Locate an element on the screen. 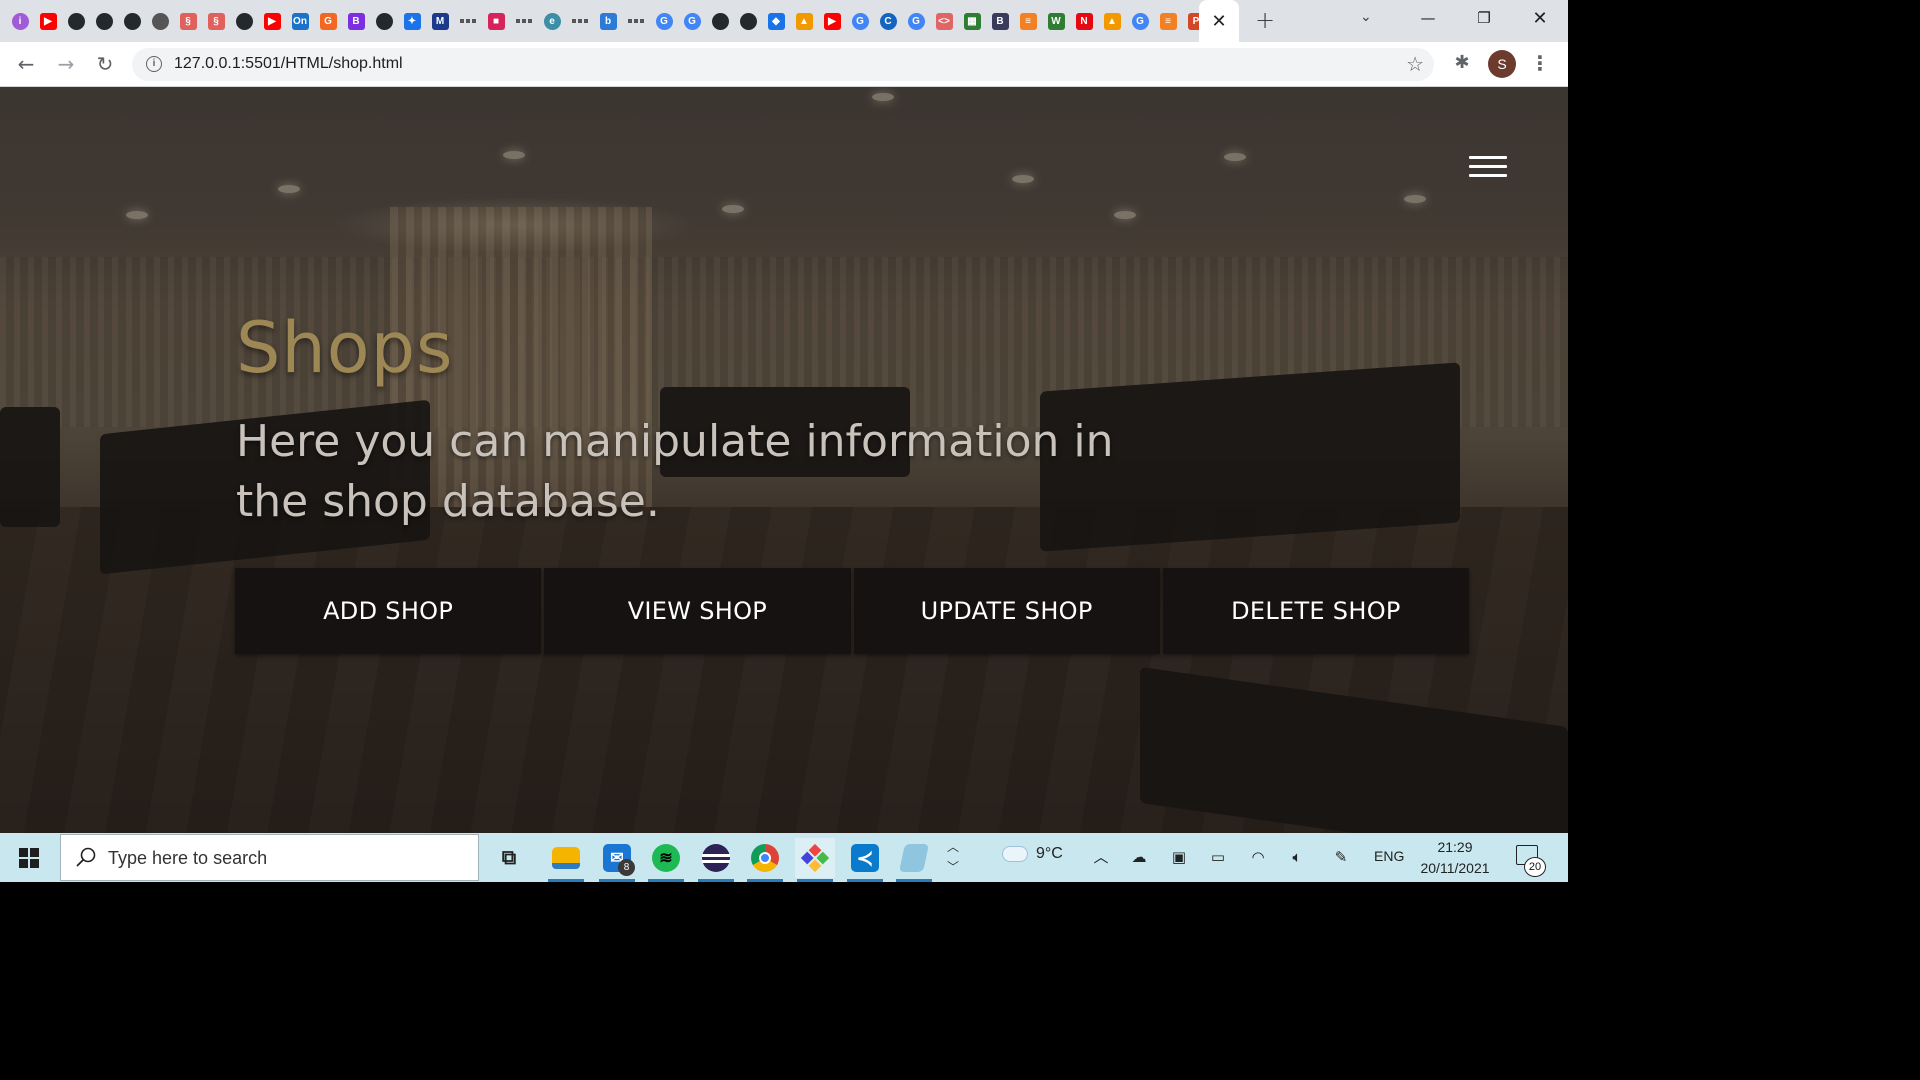 This screenshot has width=1920, height=1080. github-icon-glyph is located at coordinates (720, 21).